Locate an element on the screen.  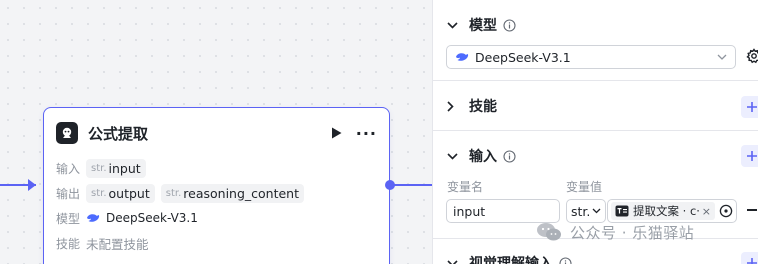
text-node-icon is located at coordinates (622, 211).